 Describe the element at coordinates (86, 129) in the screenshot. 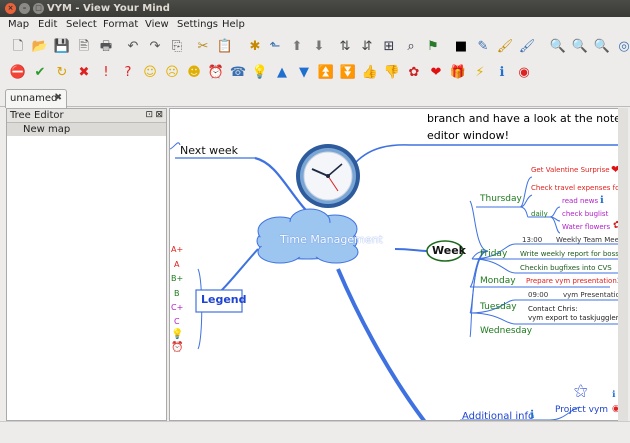

I see `tree-item-new-map: New map` at that location.